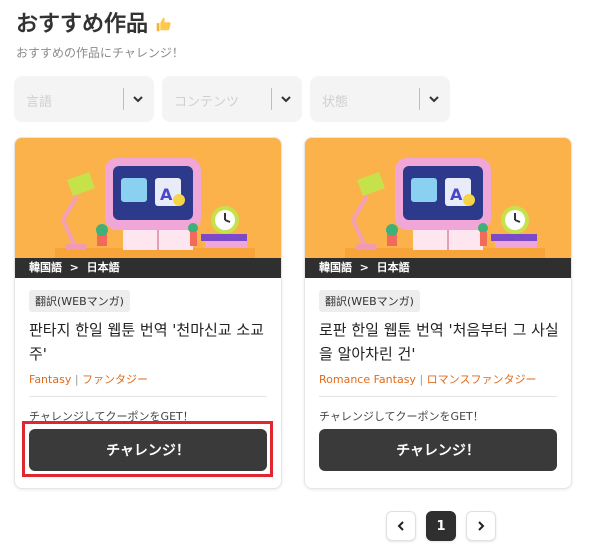  What do you see at coordinates (100, 53) in the screenshot?
I see `page-subtitle: おすすめの作品にチャレンジ！` at bounding box center [100, 53].